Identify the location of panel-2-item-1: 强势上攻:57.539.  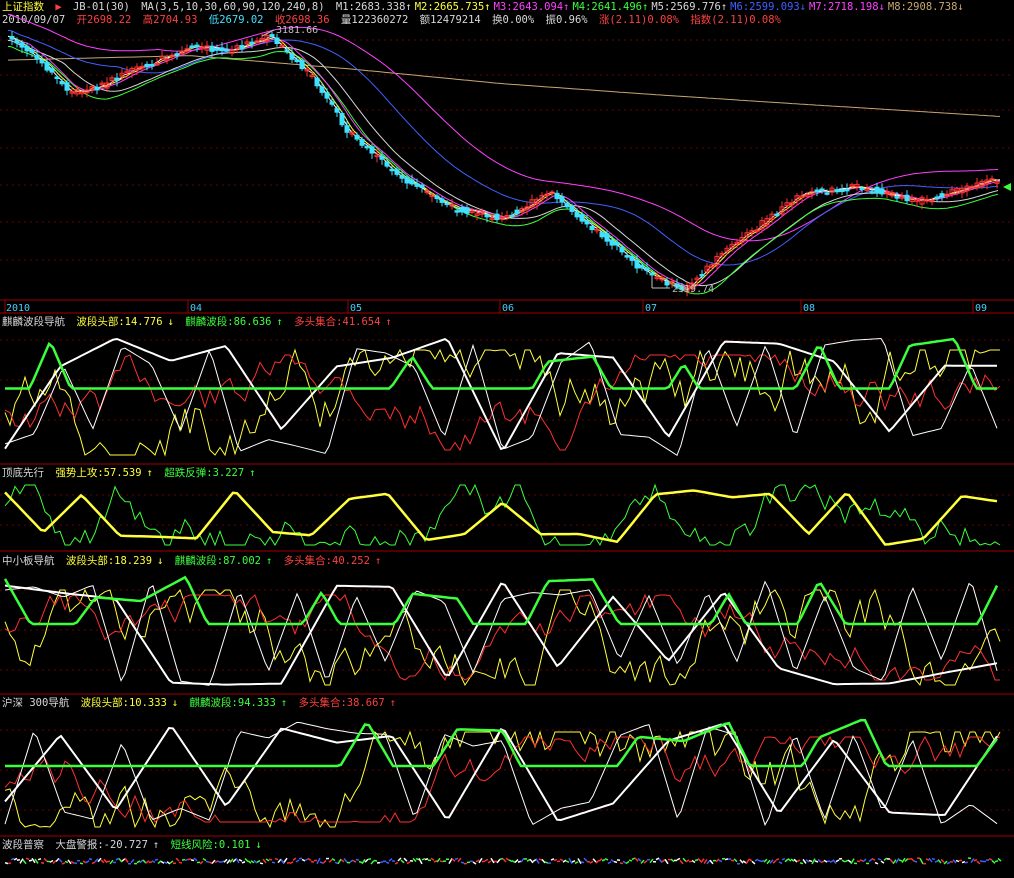
(98, 473).